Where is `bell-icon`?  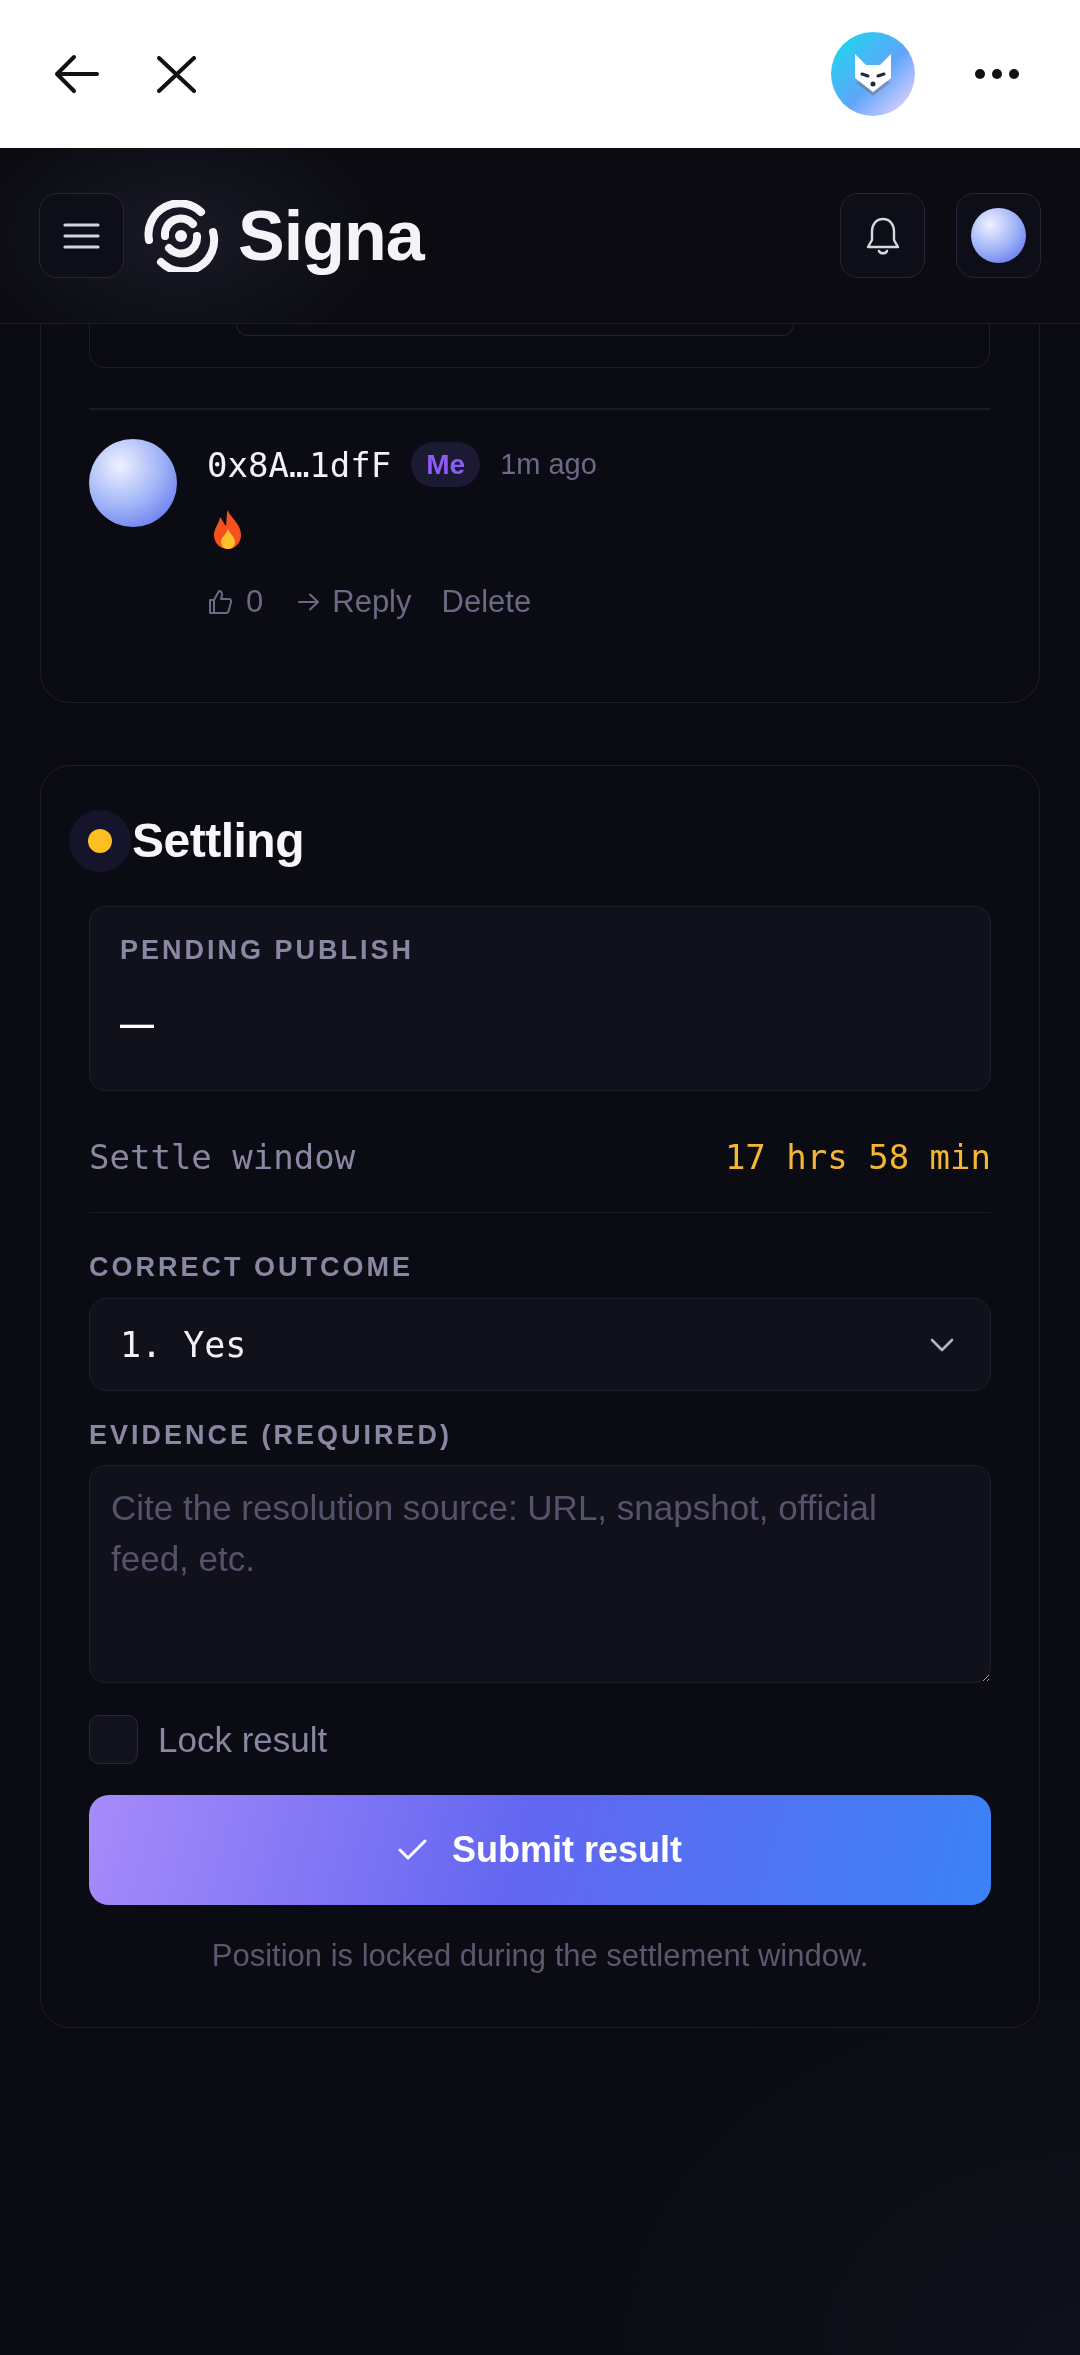 bell-icon is located at coordinates (882, 235).